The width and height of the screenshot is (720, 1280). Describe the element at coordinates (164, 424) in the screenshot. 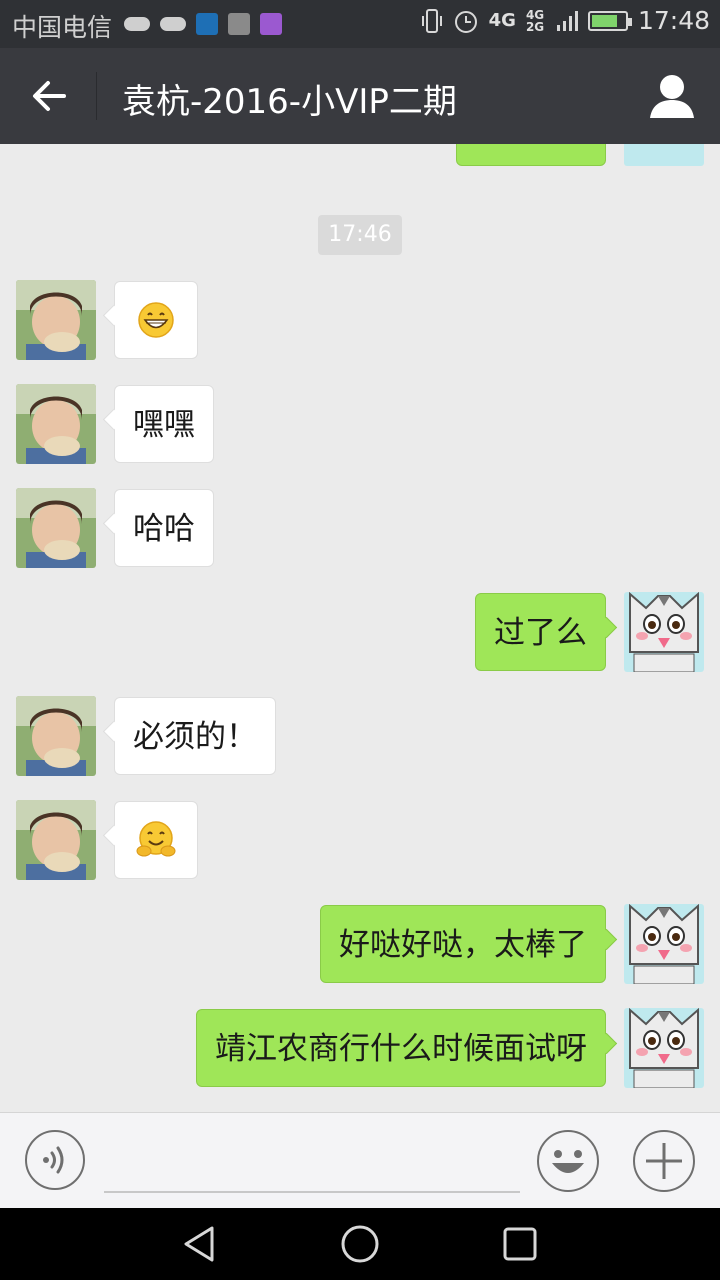

I see `message-bubble-incoming: 嘿嘿` at that location.